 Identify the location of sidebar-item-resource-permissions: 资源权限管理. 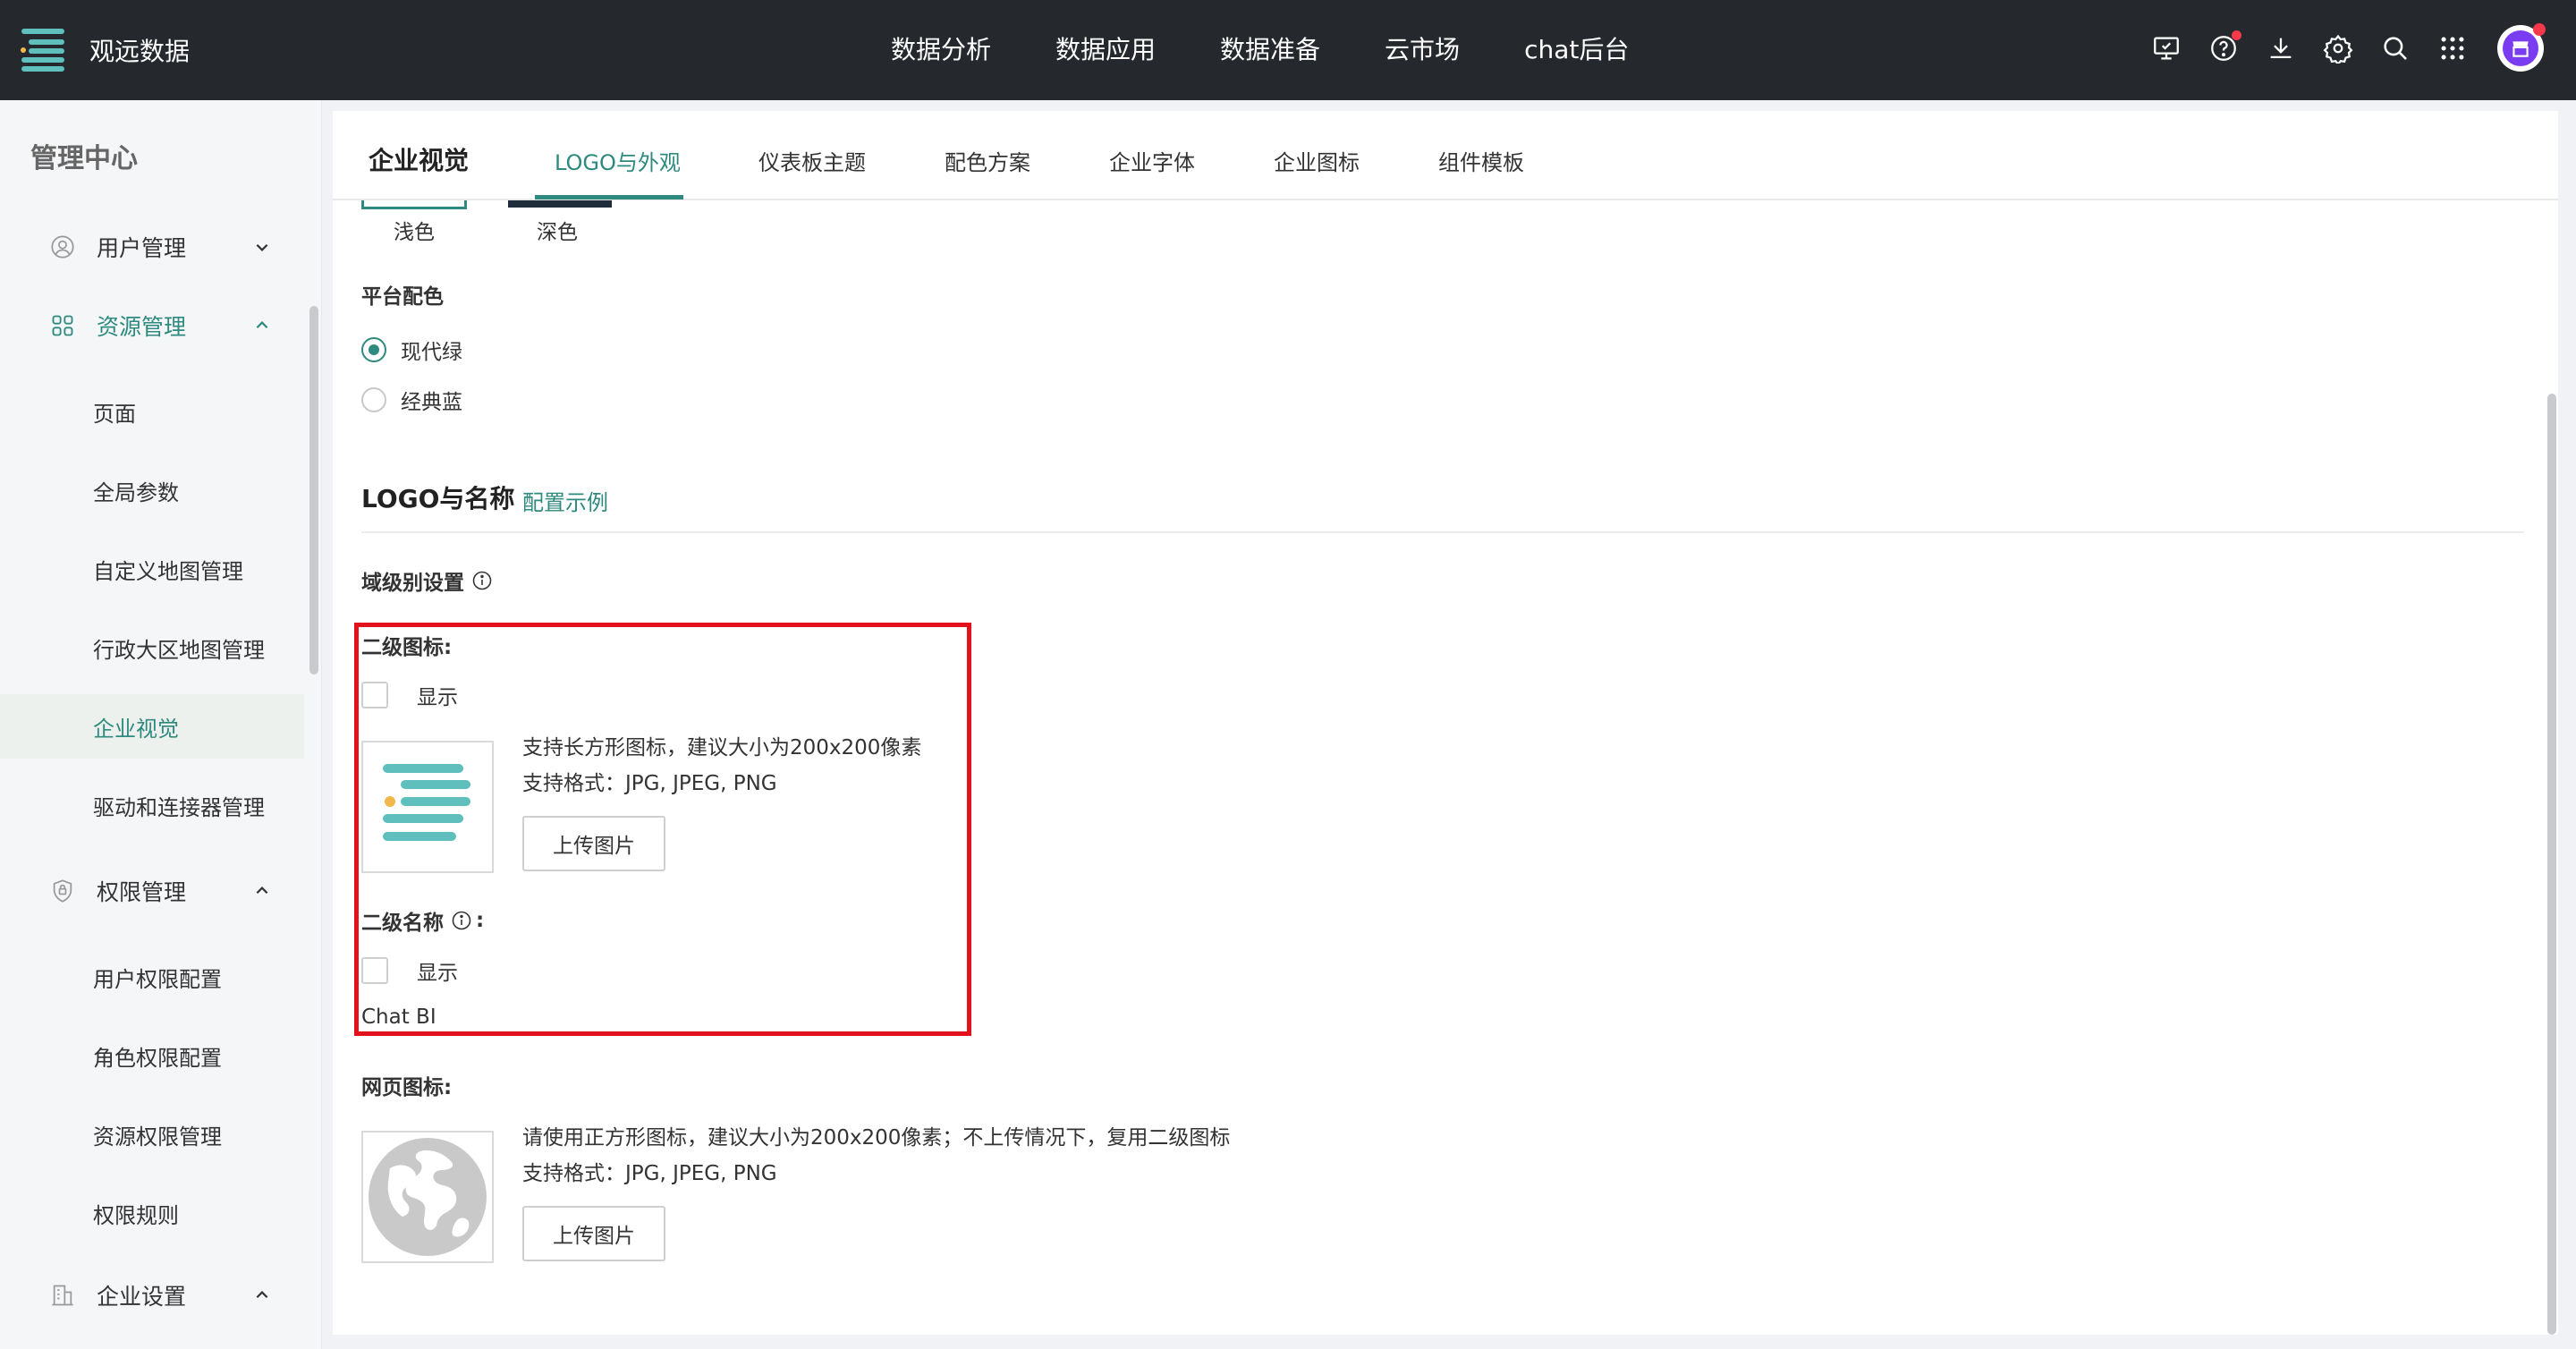
(152, 1134).